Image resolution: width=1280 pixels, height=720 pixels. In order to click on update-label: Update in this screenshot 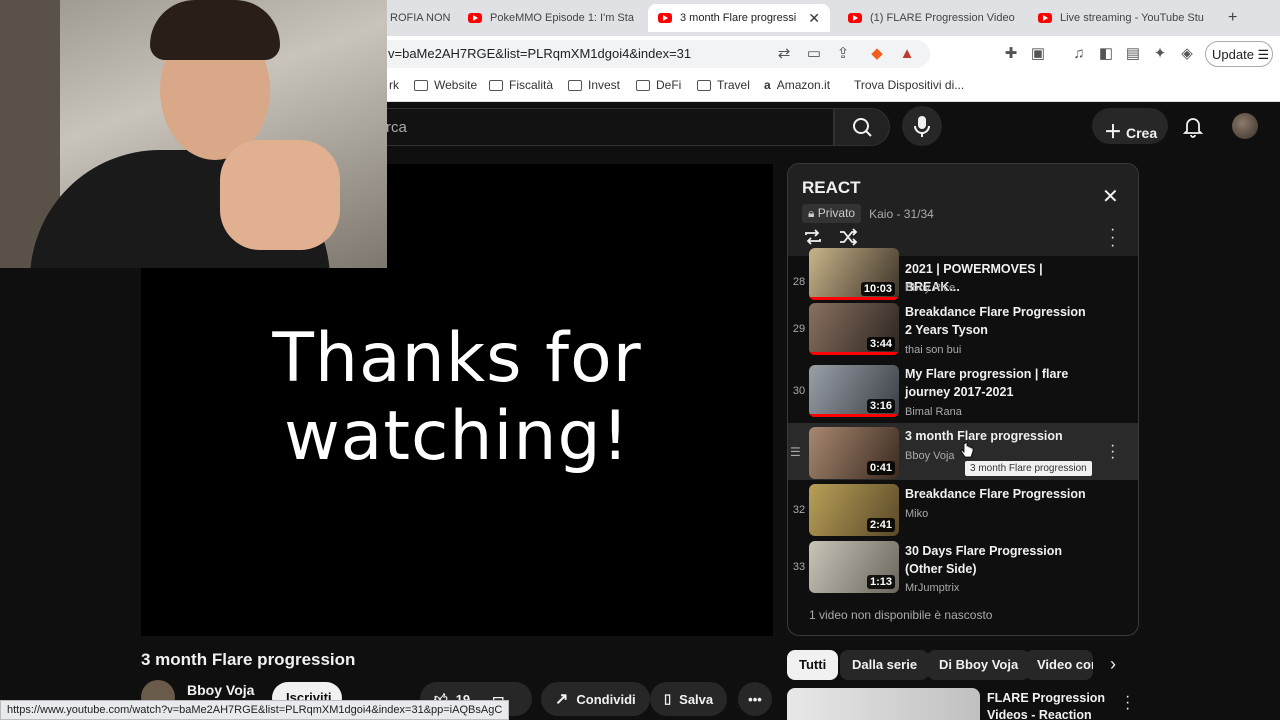, I will do `click(1233, 54)`.